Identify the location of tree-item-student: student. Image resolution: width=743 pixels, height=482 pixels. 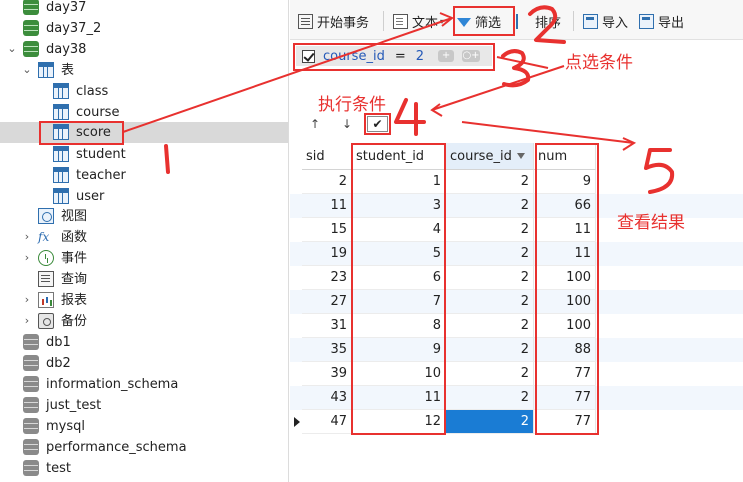
(144, 154).